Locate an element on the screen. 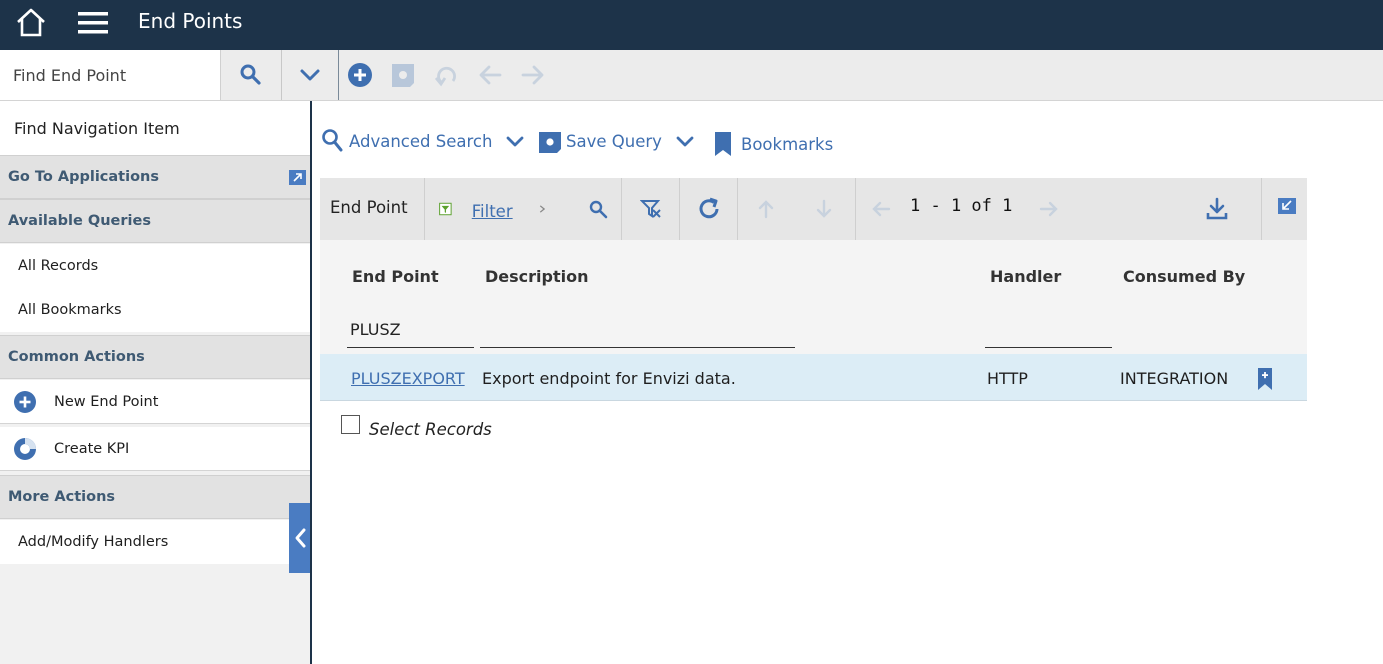 Image resolution: width=1383 pixels, height=664 pixels. top-bar: End Points is located at coordinates (691, 25).